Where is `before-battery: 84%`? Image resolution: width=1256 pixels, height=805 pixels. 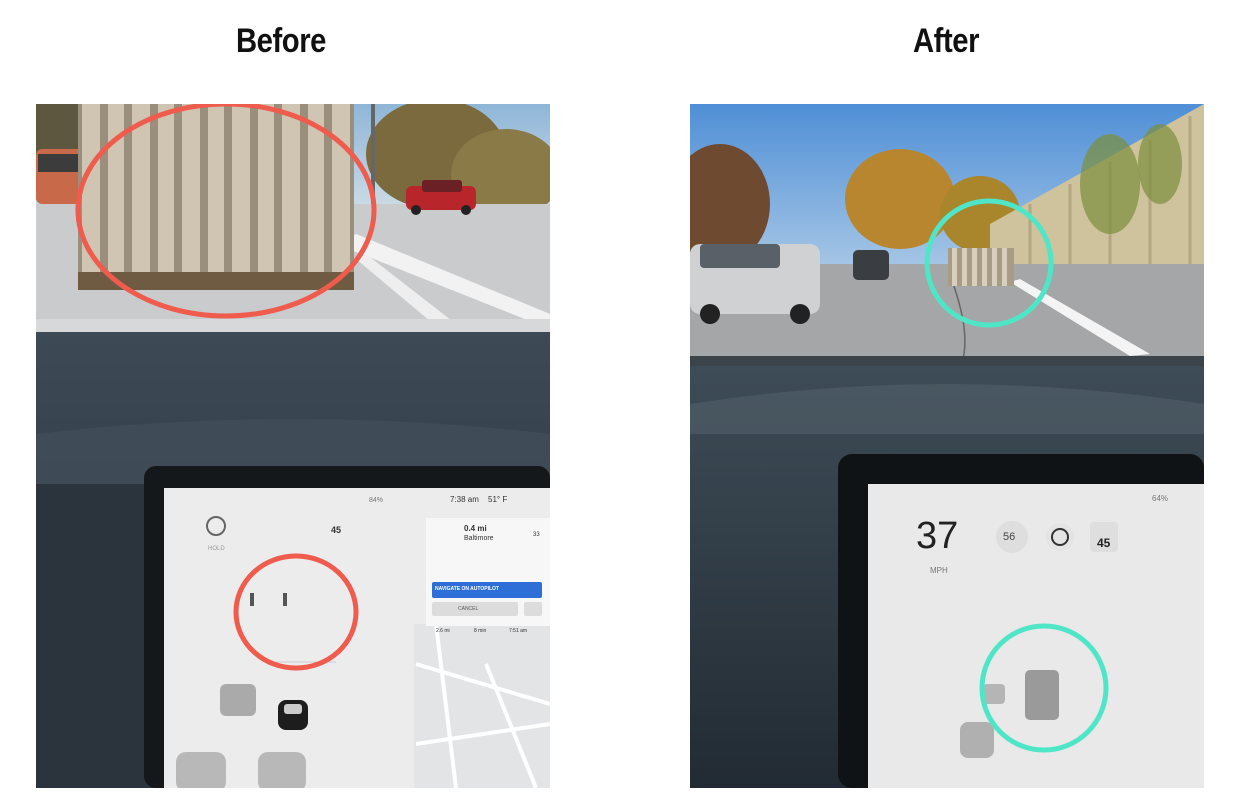
before-battery: 84% is located at coordinates (376, 500).